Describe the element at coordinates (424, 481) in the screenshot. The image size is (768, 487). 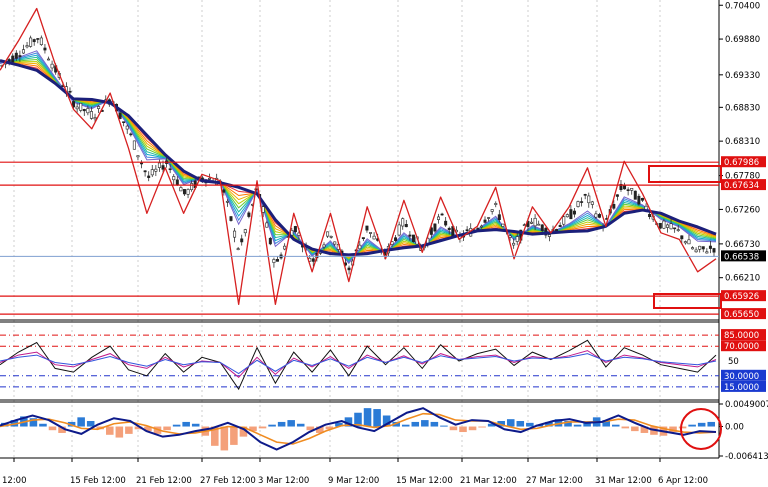
I see `time-tick-label: 15 Mar 12:00` at that location.